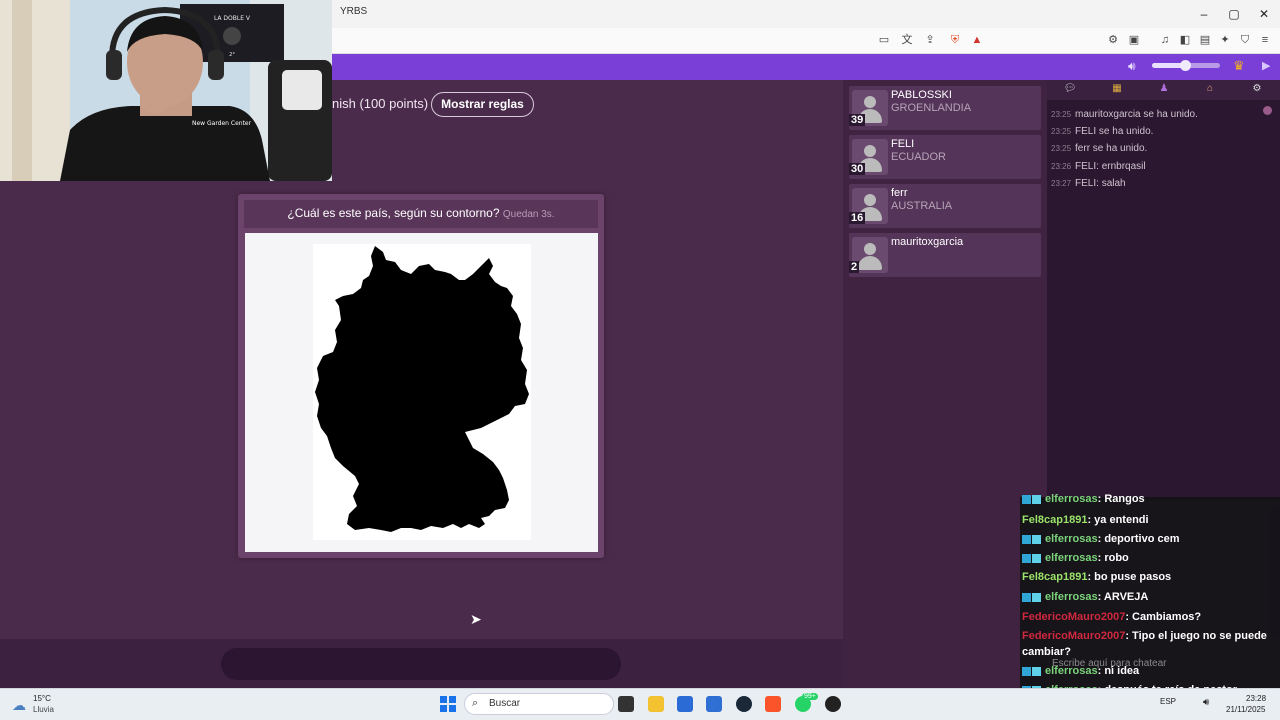 The image size is (1280, 720). Describe the element at coordinates (857, 120) in the screenshot. I see `player-score: 39` at that location.